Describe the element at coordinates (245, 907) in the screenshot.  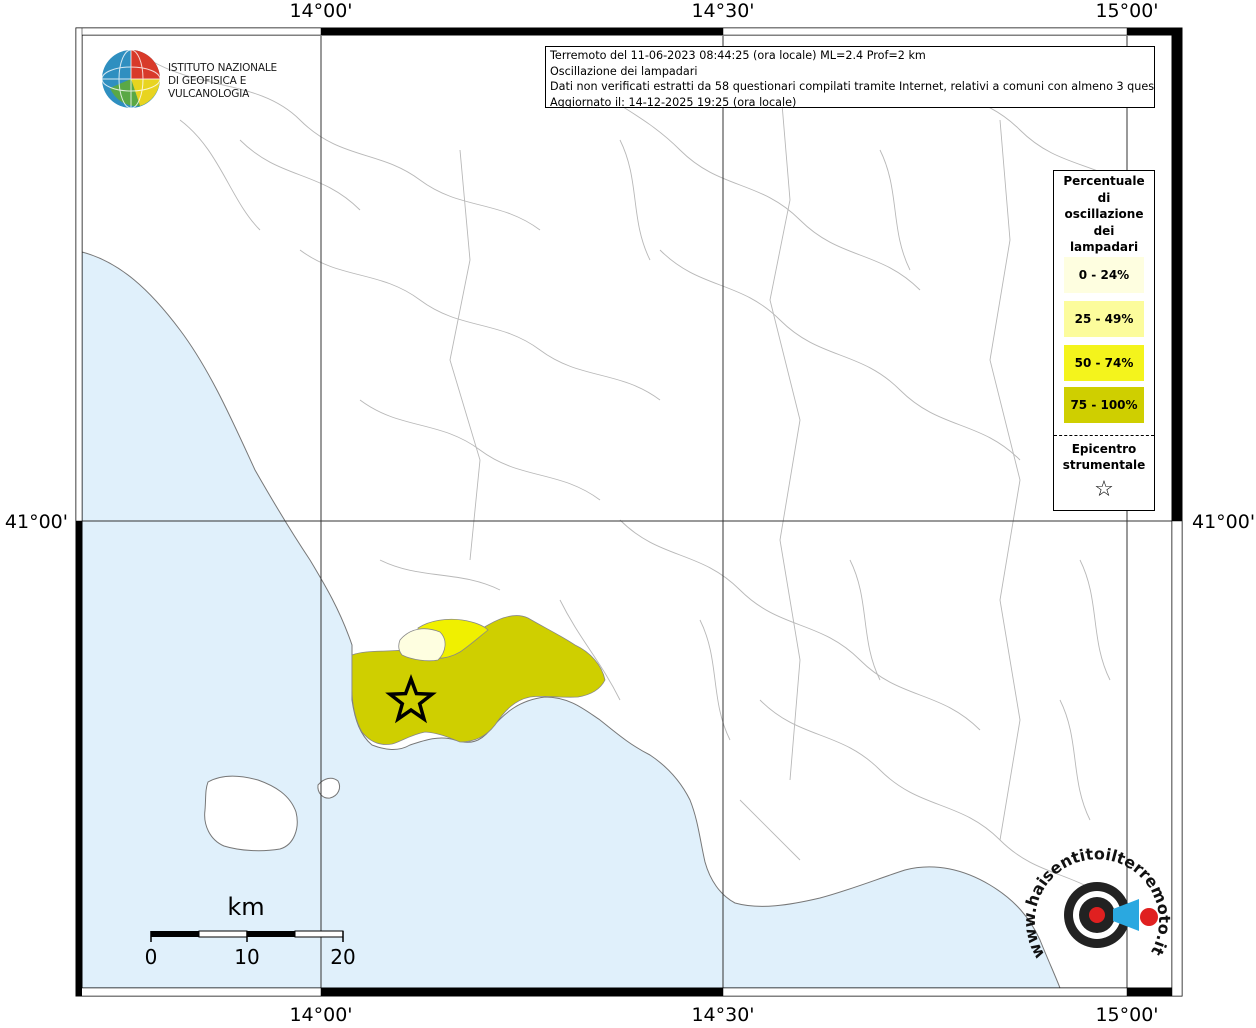
I see `scale-unit: km` at that location.